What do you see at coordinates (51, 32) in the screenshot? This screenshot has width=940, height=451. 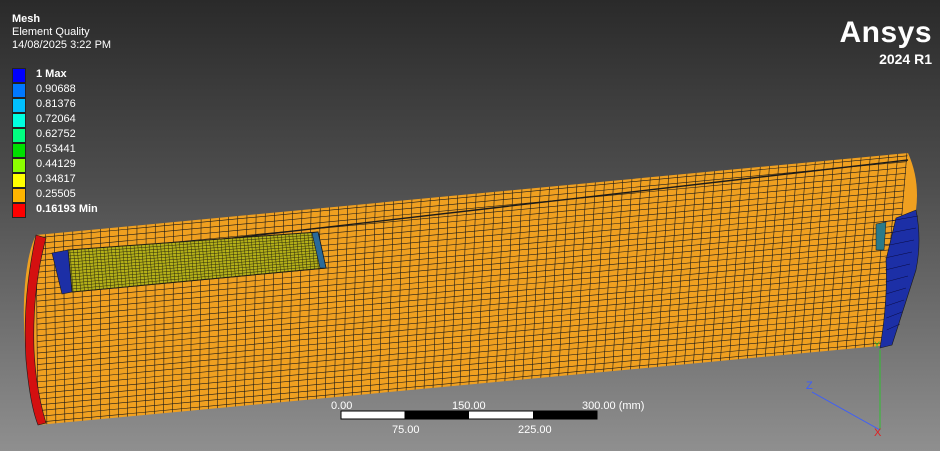 I see `result-subtitle: Element Quality` at bounding box center [51, 32].